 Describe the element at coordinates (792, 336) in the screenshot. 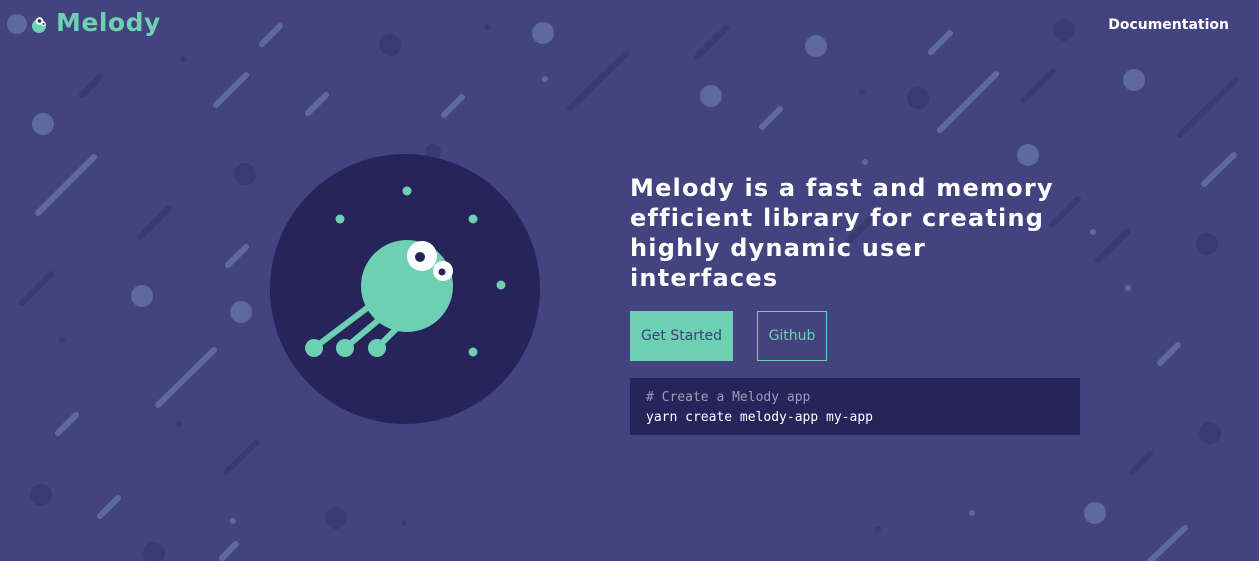

I see `github-button: Github` at that location.